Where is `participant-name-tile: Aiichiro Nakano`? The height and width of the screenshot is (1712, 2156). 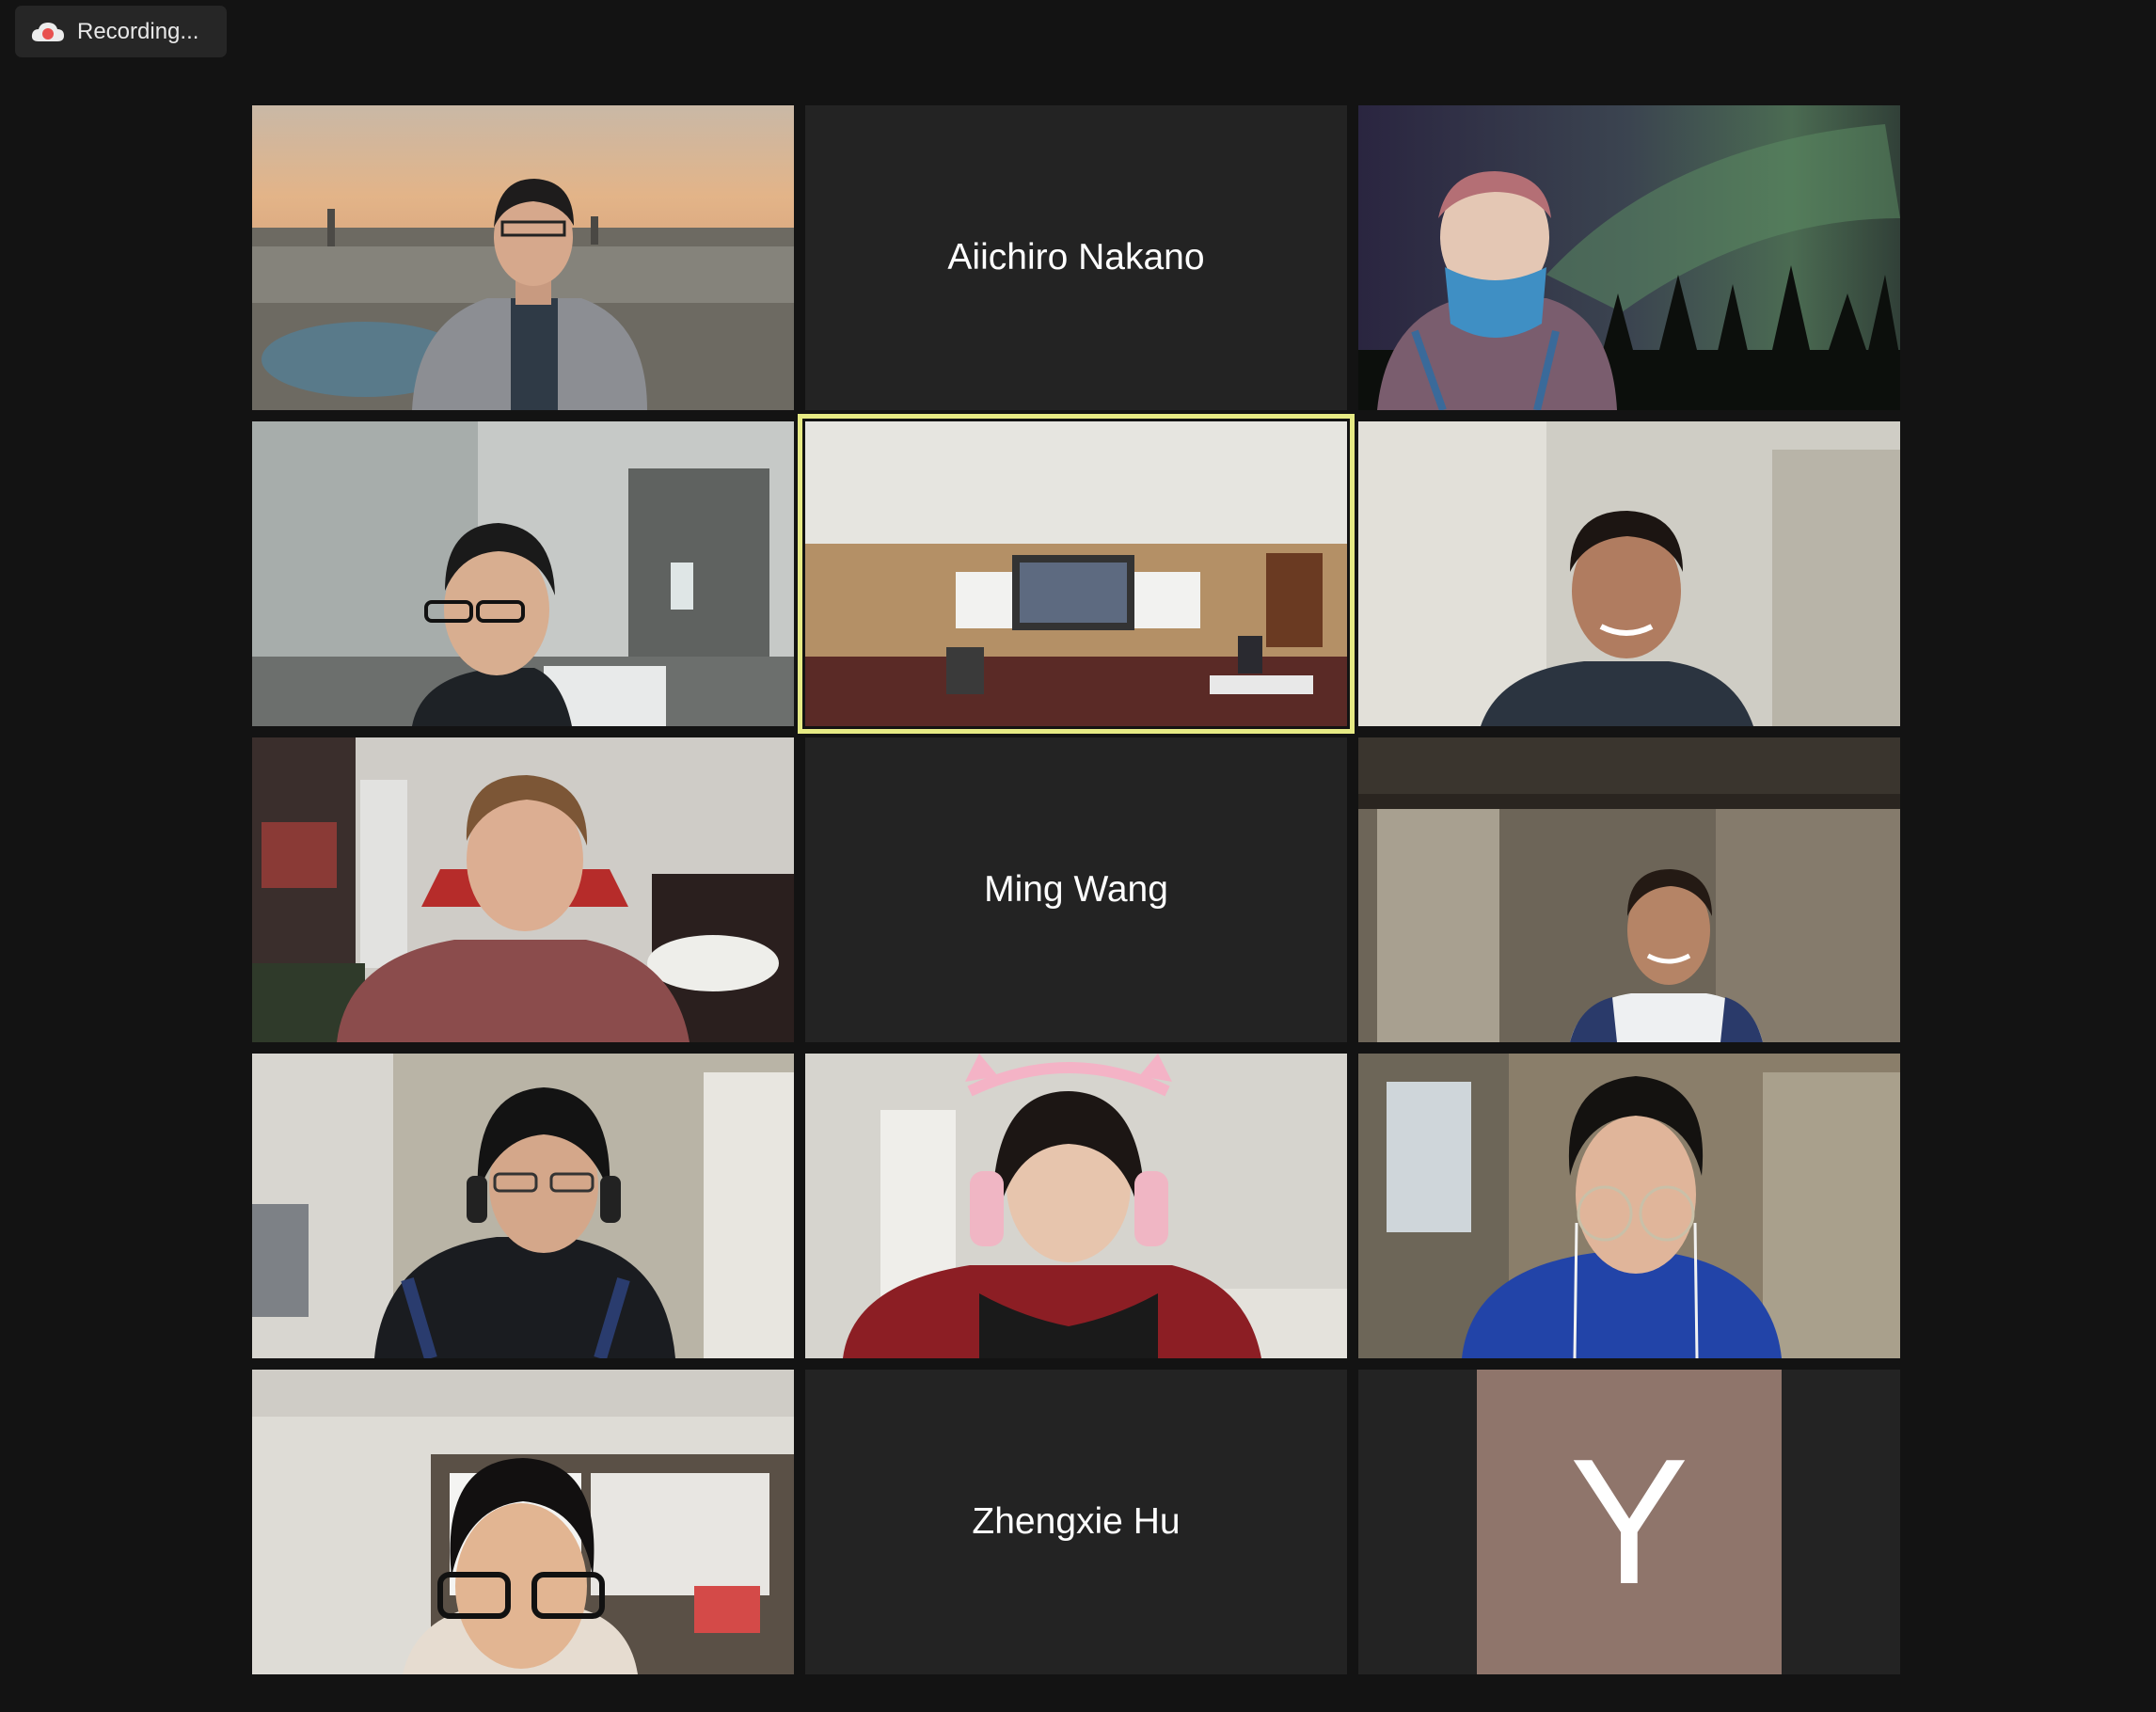 participant-name-tile: Aiichiro Nakano is located at coordinates (1076, 257).